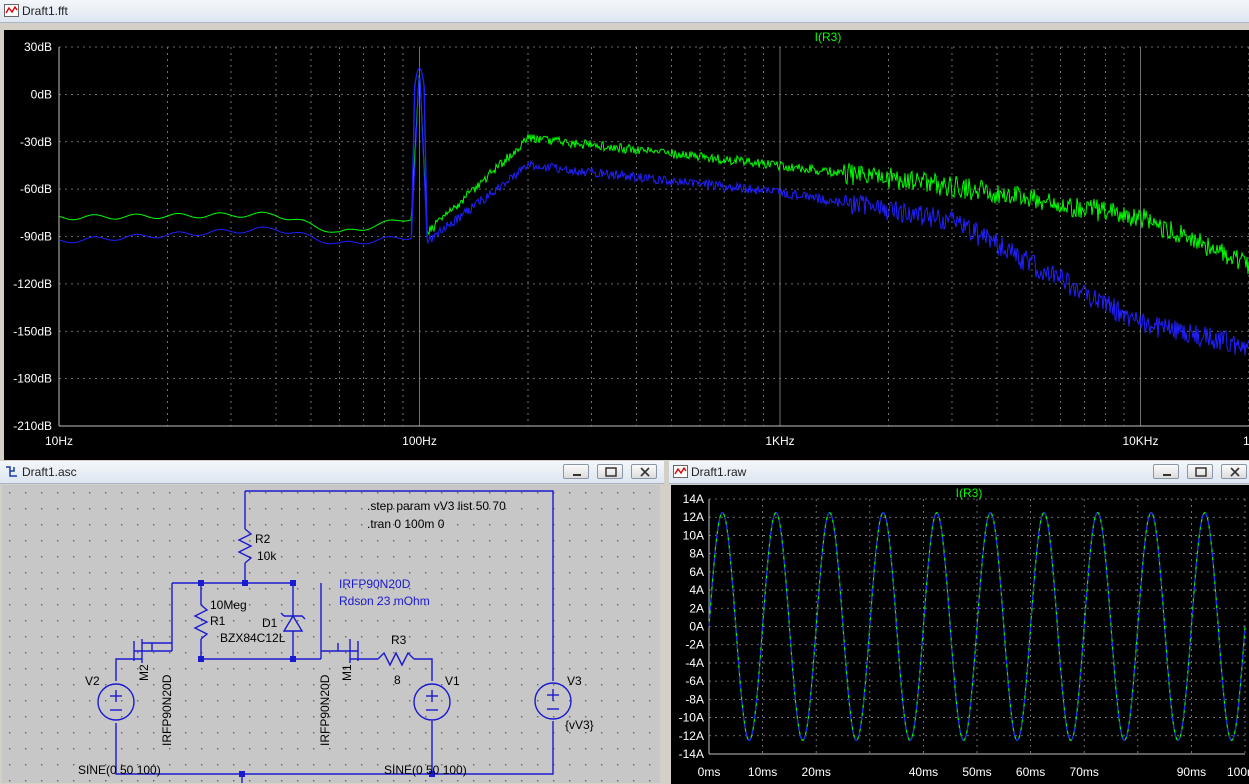 The image size is (1249, 784). I want to click on d1-model: BZX84C12L, so click(253, 638).